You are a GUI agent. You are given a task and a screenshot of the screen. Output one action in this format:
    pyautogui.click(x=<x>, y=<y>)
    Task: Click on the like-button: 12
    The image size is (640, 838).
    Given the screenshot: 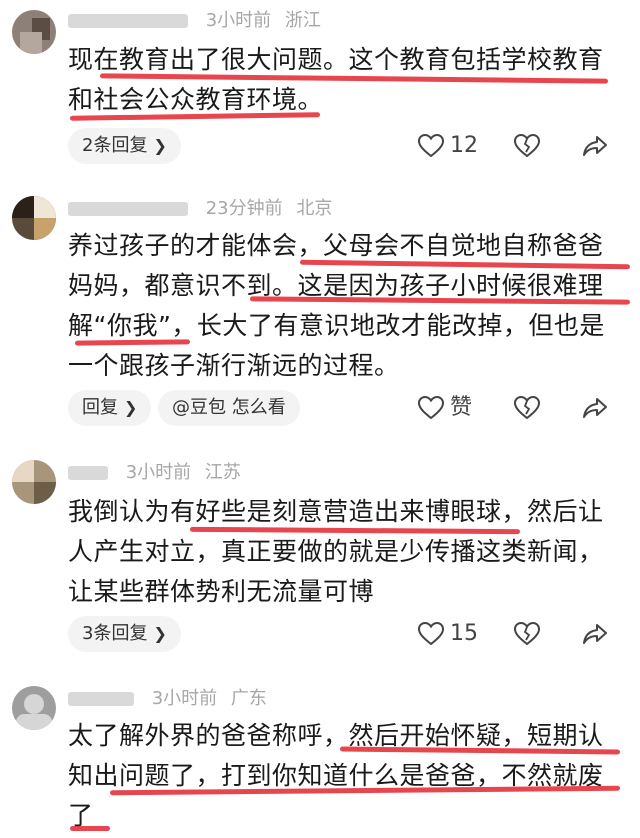 What is the action you would take?
    pyautogui.click(x=447, y=146)
    